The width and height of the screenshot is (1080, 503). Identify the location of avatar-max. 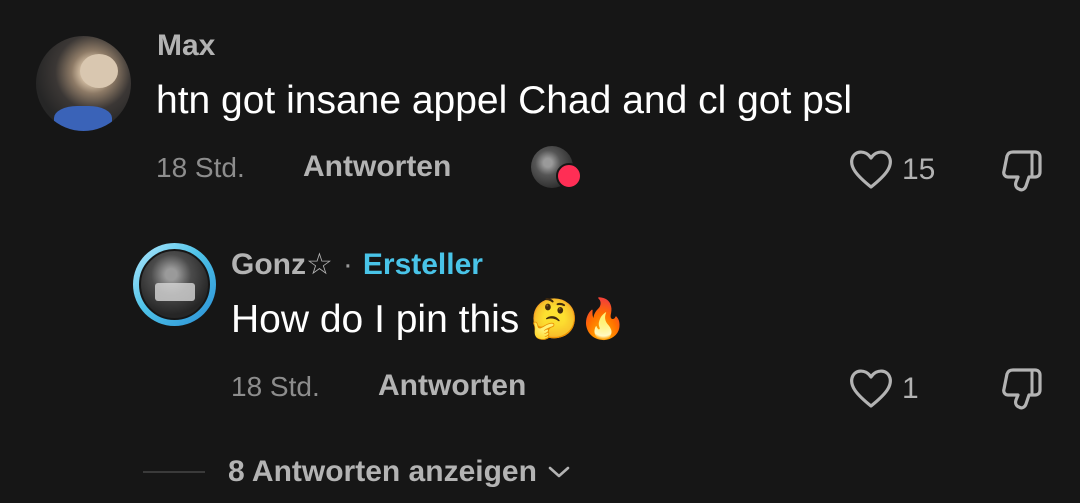
(83, 83).